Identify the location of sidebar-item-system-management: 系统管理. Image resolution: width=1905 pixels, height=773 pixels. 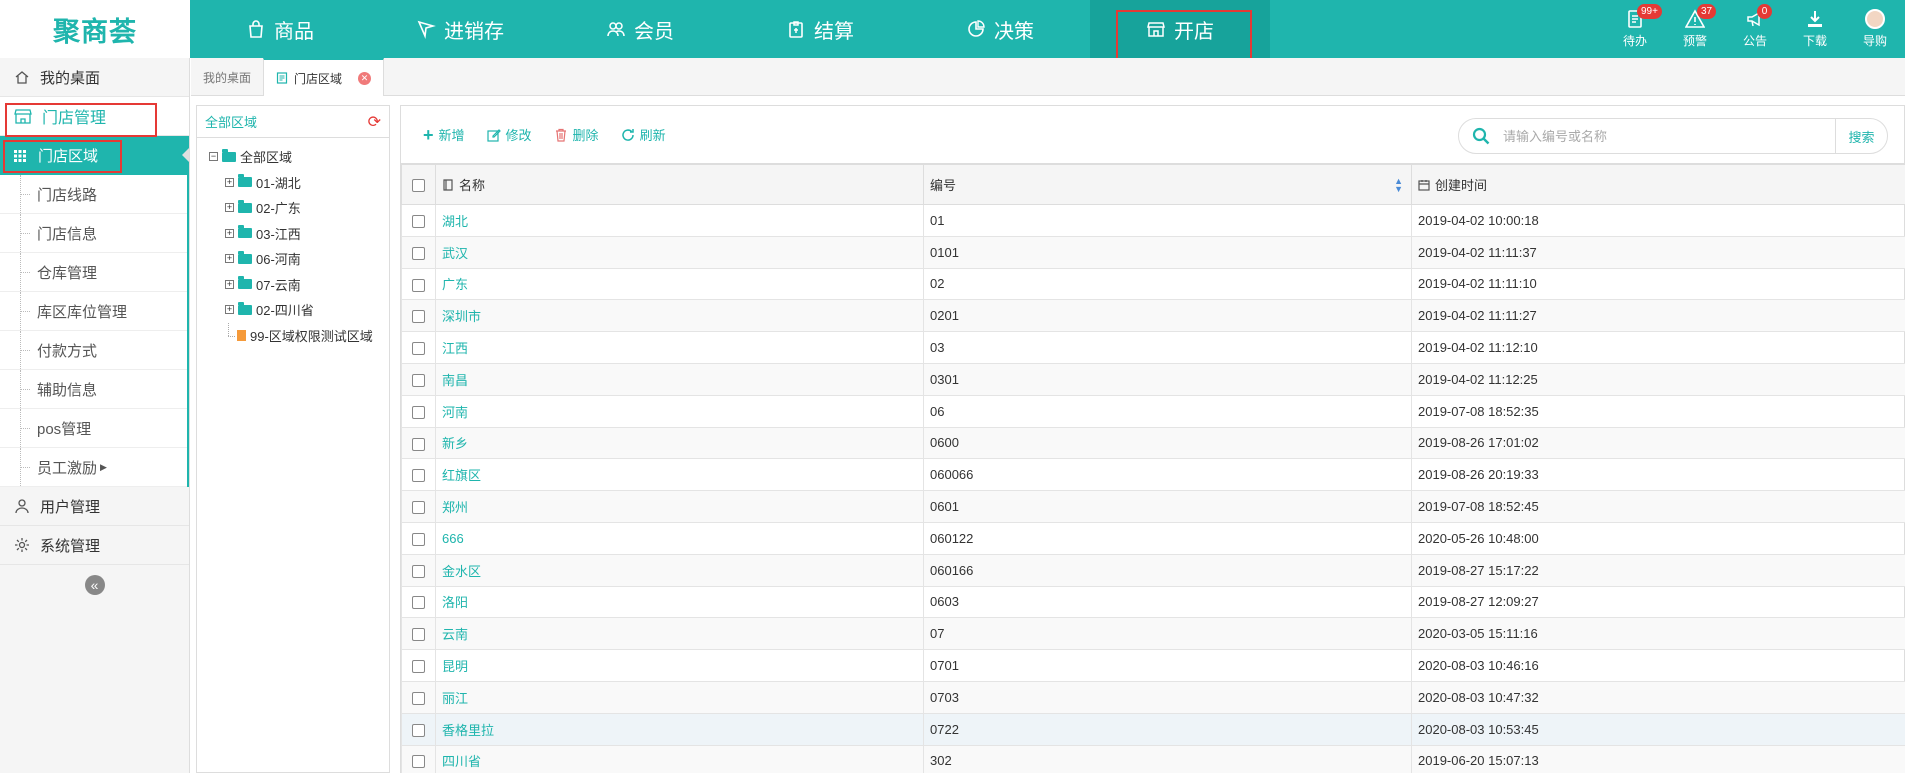
(94, 545).